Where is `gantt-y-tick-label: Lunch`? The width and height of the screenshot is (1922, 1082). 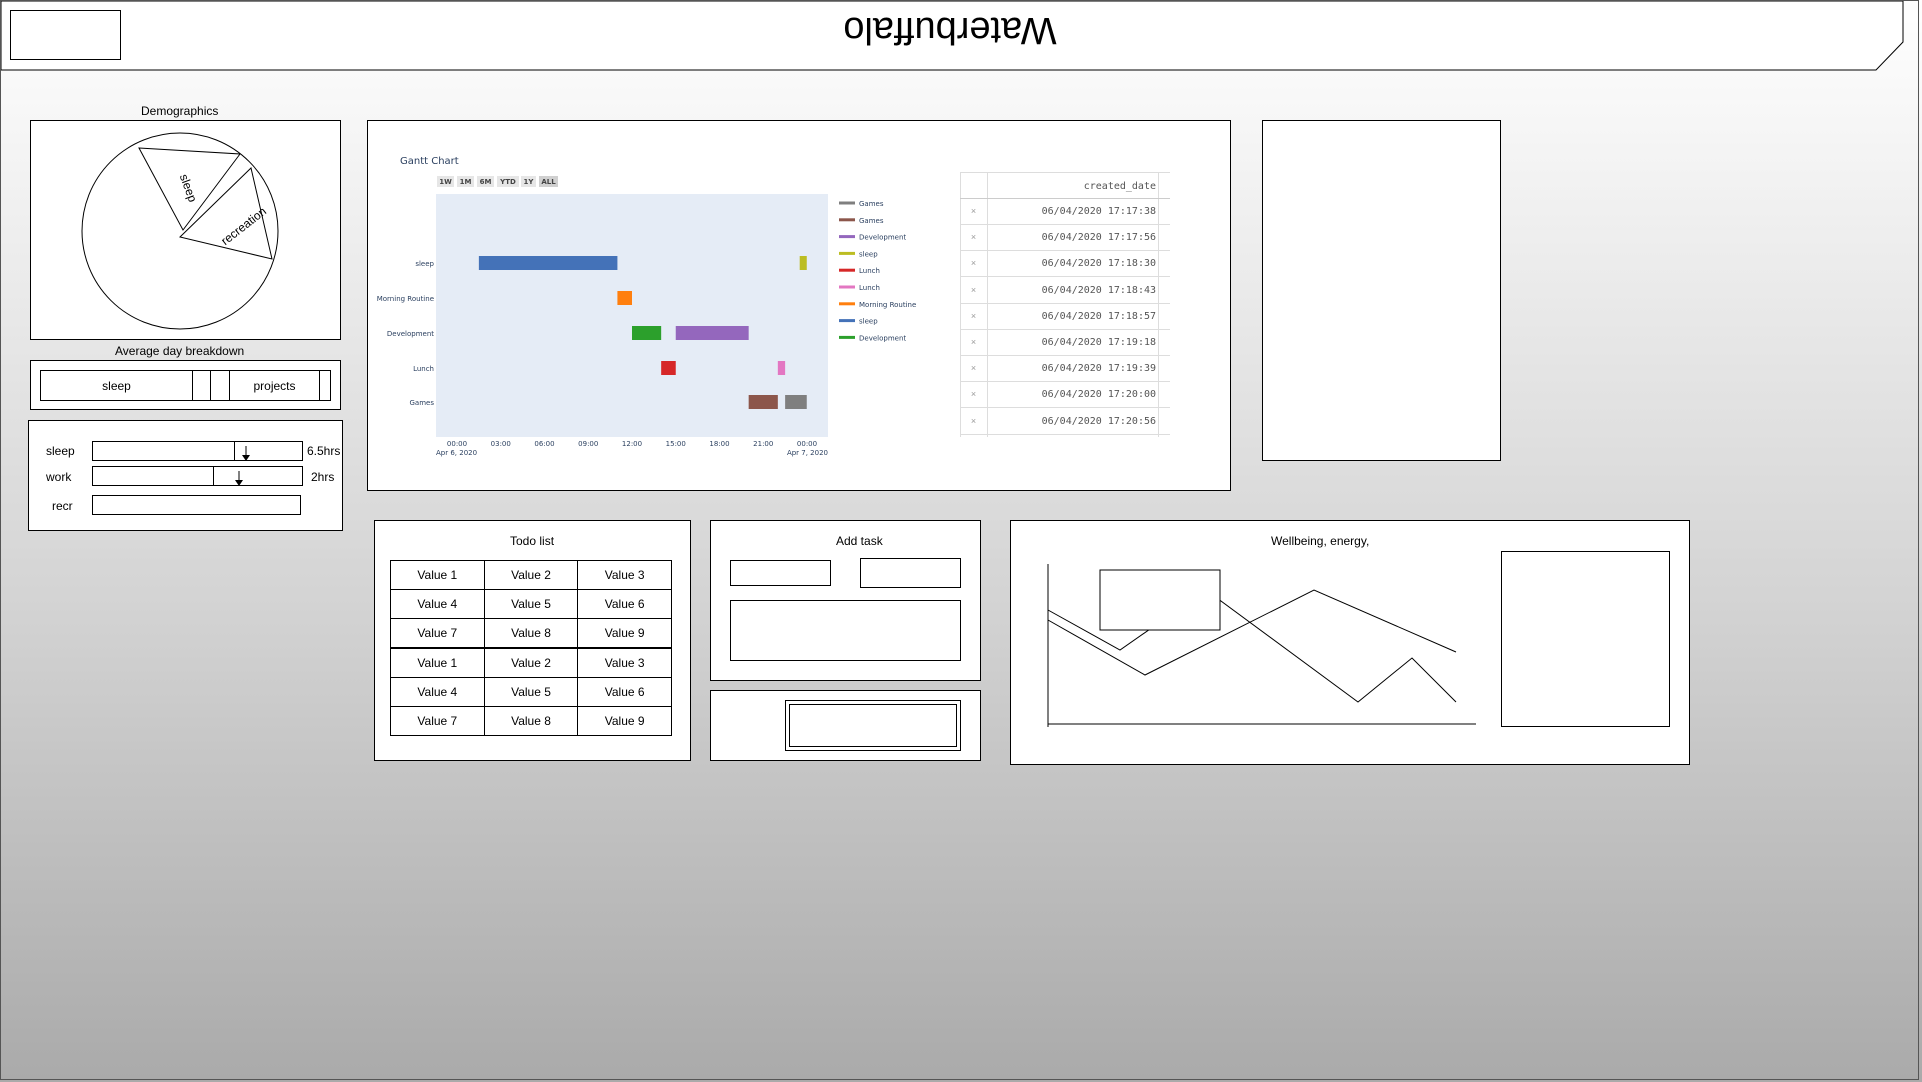
gantt-y-tick-label: Lunch is located at coordinates (423, 369).